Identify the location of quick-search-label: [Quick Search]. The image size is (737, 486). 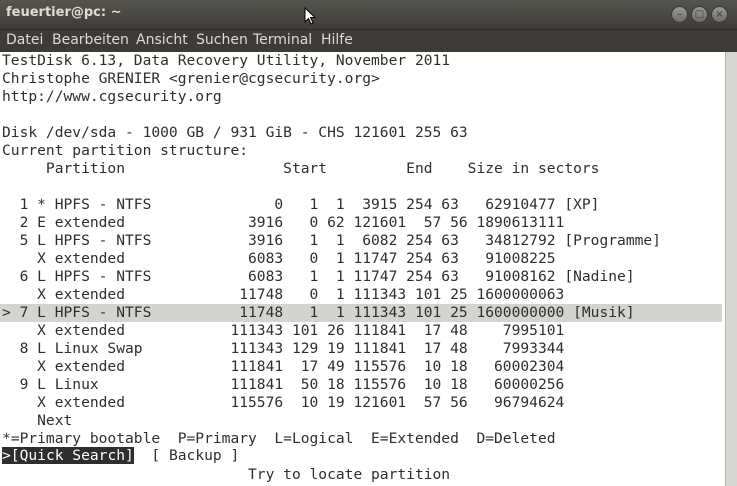
(72, 455).